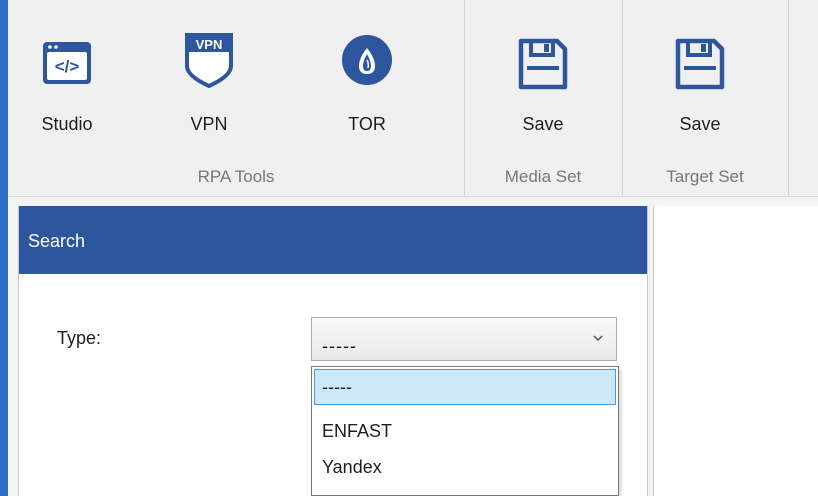 The height and width of the screenshot is (496, 818). I want to click on svg-text: VPN, so click(209, 44).